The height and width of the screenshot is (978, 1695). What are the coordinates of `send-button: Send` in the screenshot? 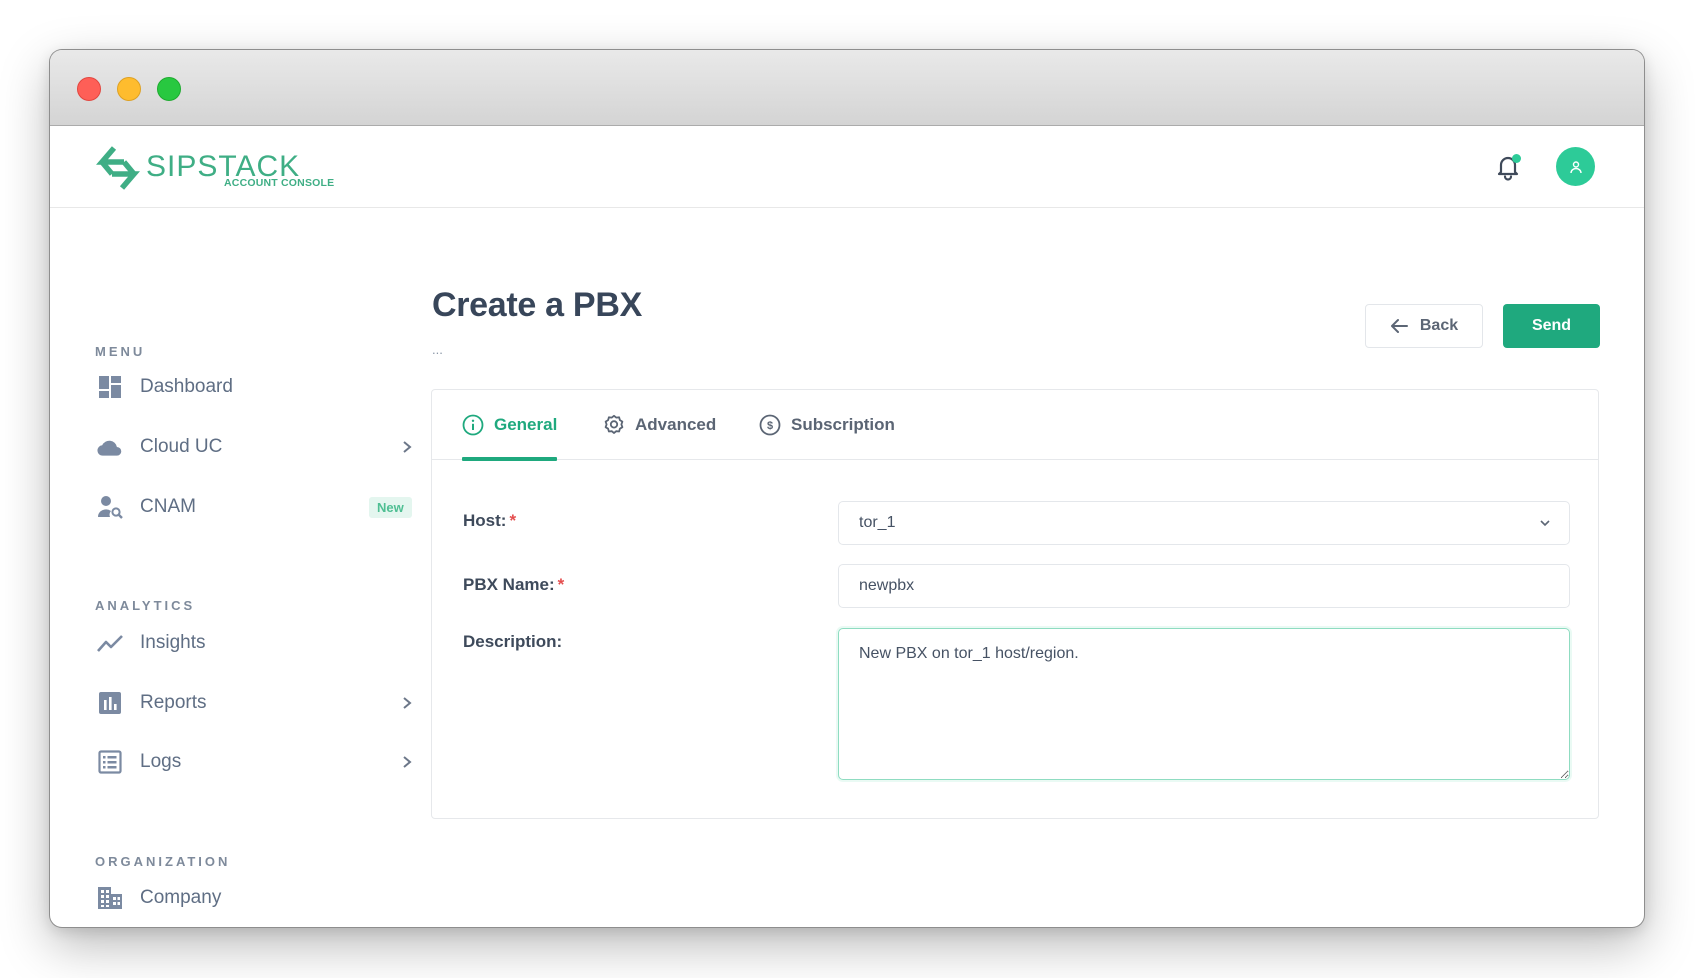 It's located at (1551, 326).